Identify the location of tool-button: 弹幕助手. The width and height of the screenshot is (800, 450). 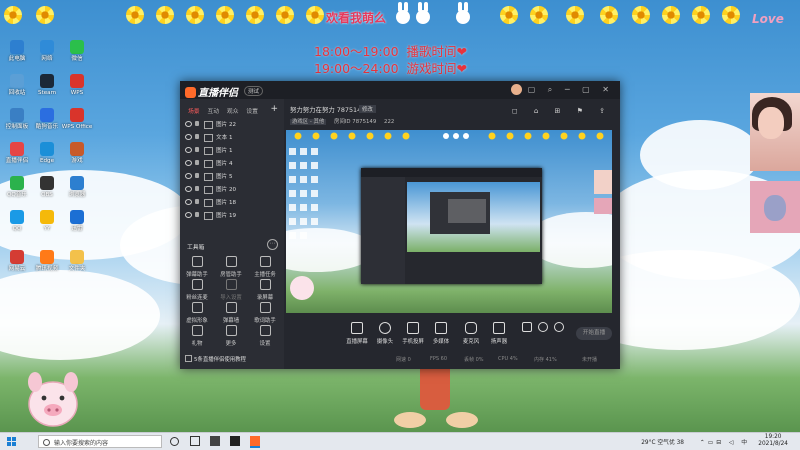
(197, 267).